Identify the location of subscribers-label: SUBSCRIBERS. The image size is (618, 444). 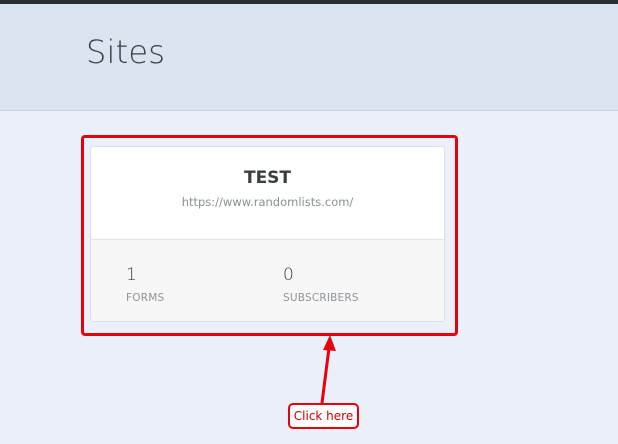
(321, 298).